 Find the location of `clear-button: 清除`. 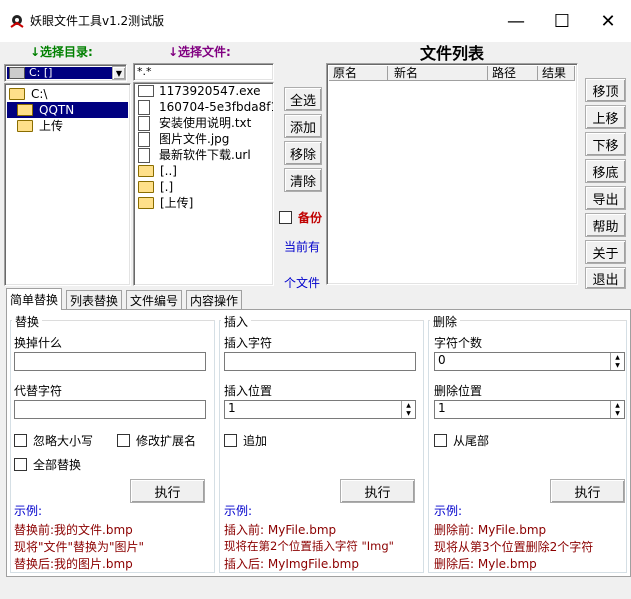

clear-button: 清除 is located at coordinates (303, 180).